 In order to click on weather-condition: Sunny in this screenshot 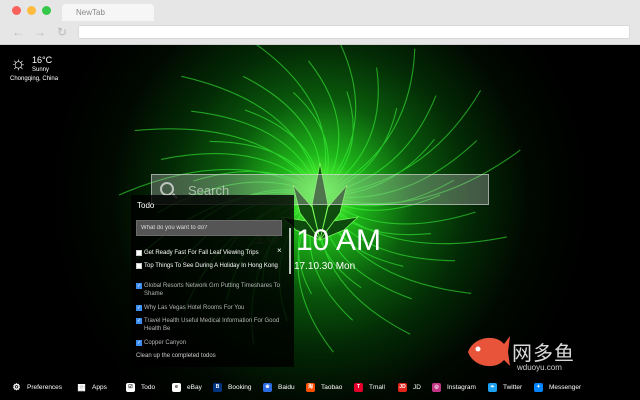, I will do `click(41, 70)`.